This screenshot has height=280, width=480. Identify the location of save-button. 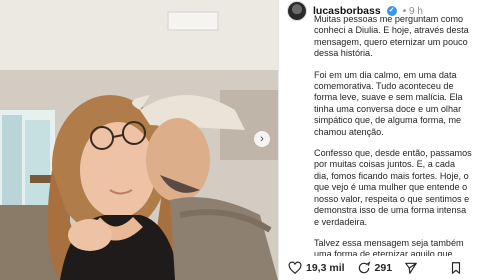
(456, 268).